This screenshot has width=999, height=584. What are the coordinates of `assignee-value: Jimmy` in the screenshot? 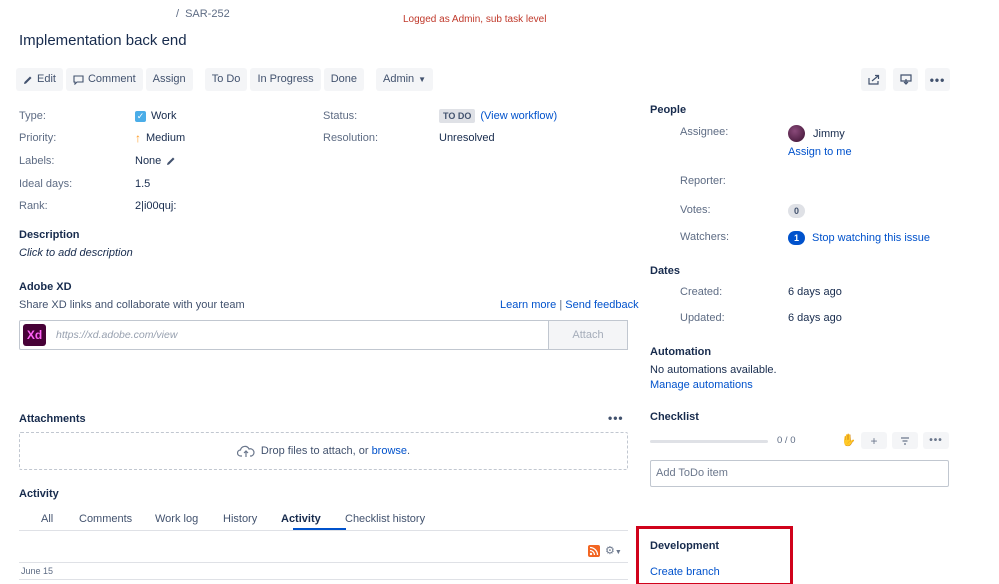 It's located at (816, 133).